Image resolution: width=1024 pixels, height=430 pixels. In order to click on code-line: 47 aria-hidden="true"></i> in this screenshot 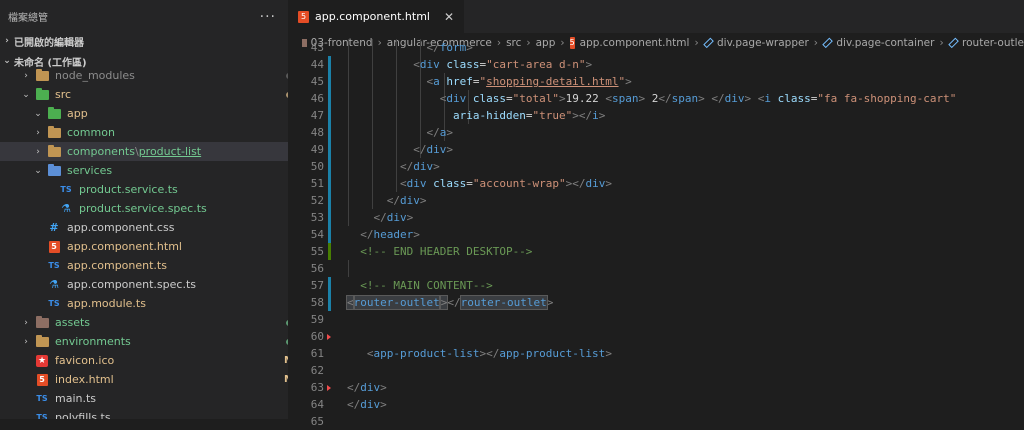, I will do `click(656, 115)`.